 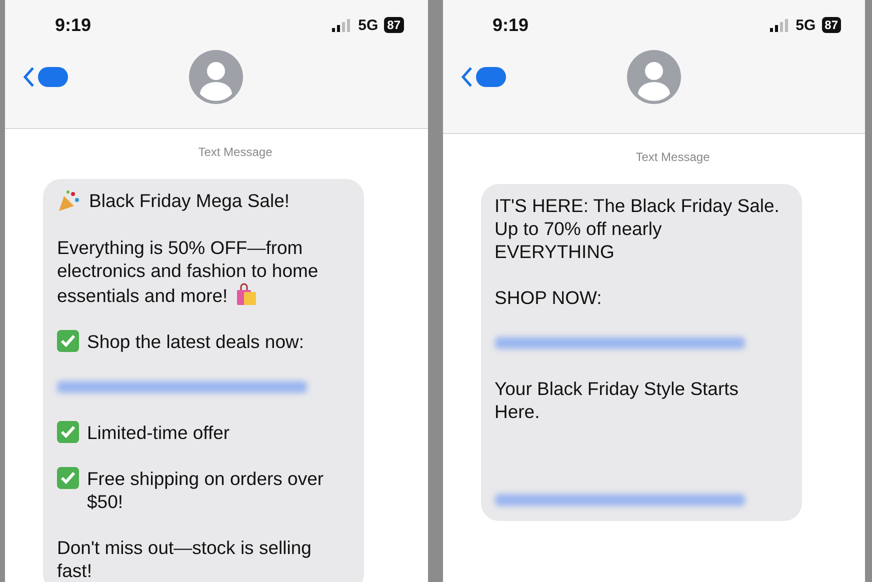 What do you see at coordinates (184, 559) in the screenshot?
I see `message-text: Don't miss out—stock is selling fast!` at bounding box center [184, 559].